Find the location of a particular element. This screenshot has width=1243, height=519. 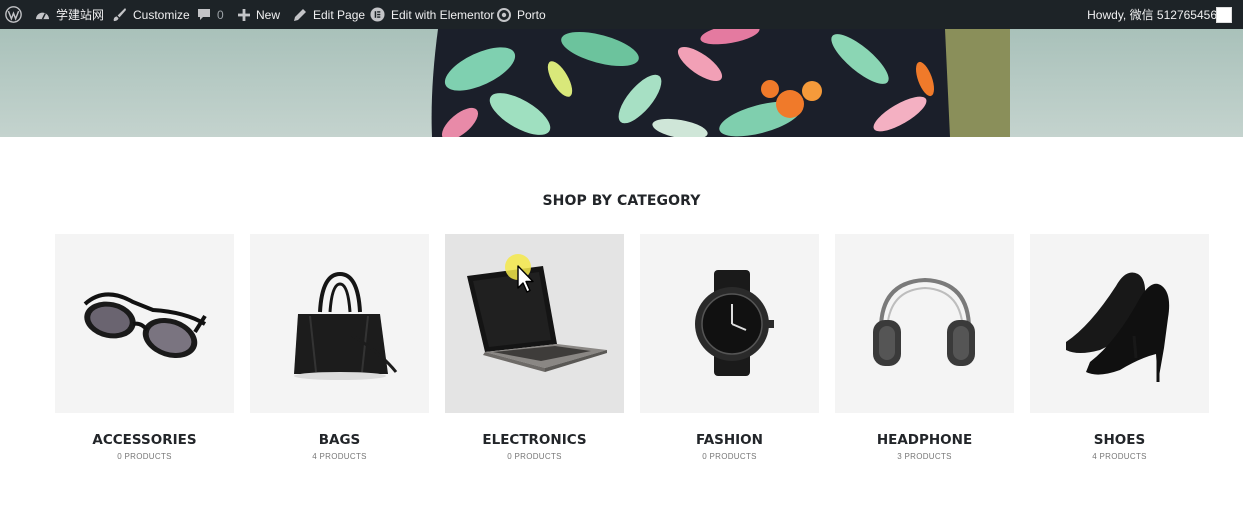

wordpress-logo-button is located at coordinates (13, 14).